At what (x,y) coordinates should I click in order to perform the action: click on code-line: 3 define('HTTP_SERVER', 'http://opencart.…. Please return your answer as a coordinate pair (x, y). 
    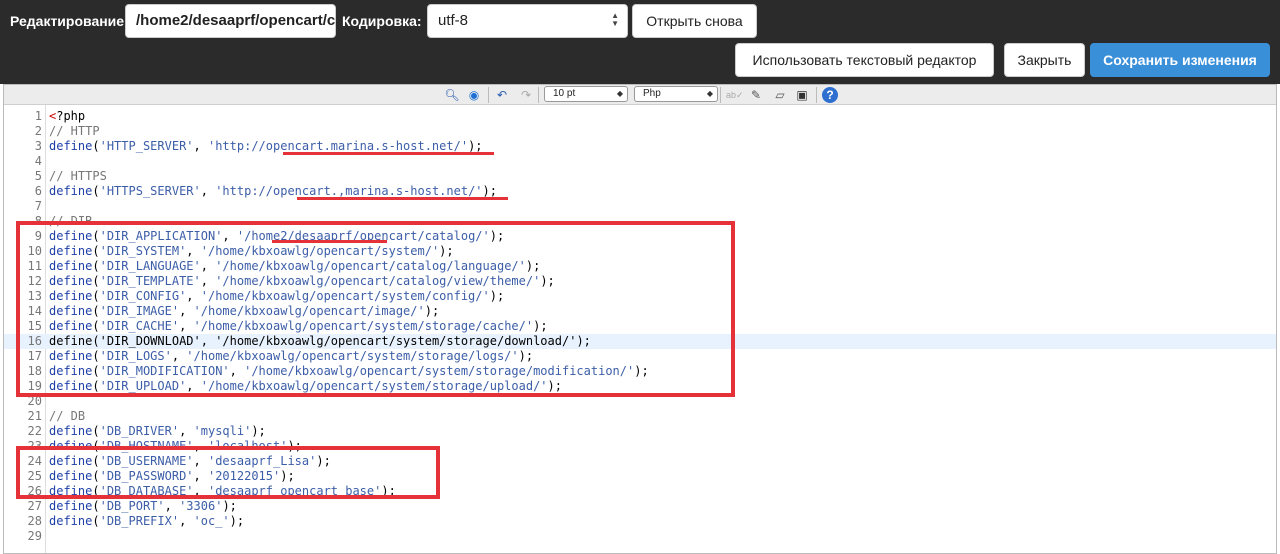
    Looking at the image, I should click on (640, 146).